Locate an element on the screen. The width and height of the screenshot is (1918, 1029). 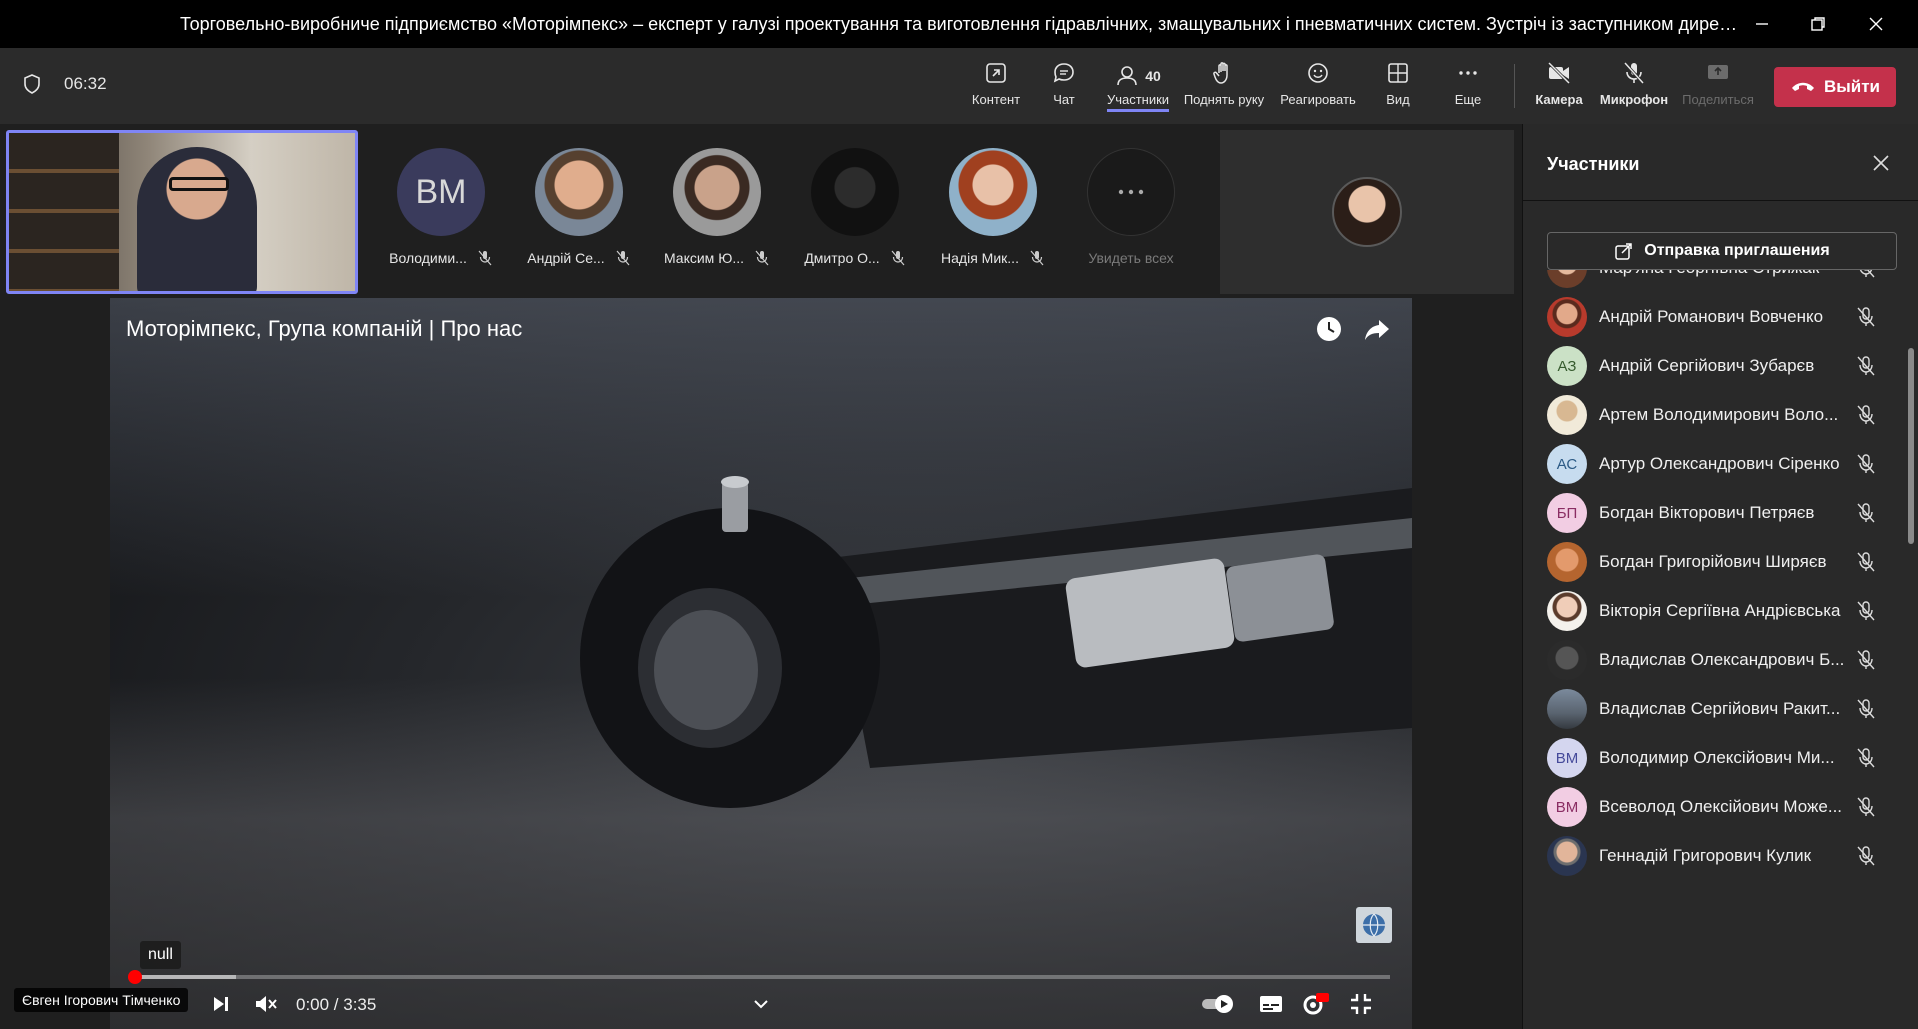
minimize-button is located at coordinates (1762, 24).